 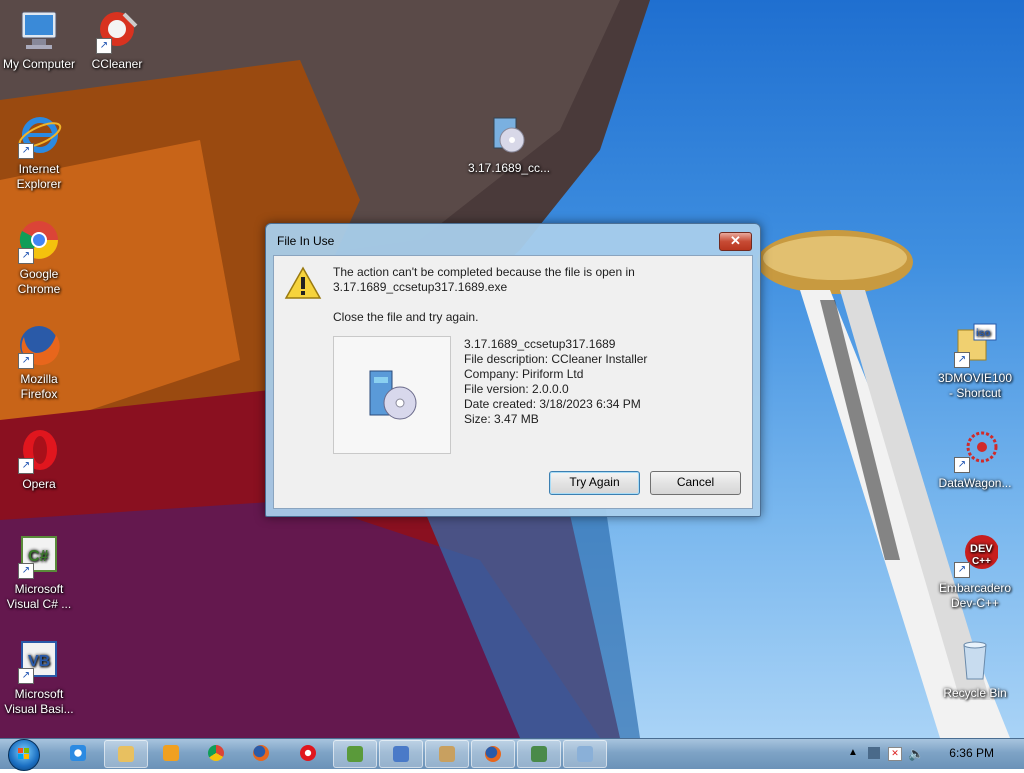 What do you see at coordinates (524, 374) in the screenshot?
I see `file-company: Company: Piriform Ltd` at bounding box center [524, 374].